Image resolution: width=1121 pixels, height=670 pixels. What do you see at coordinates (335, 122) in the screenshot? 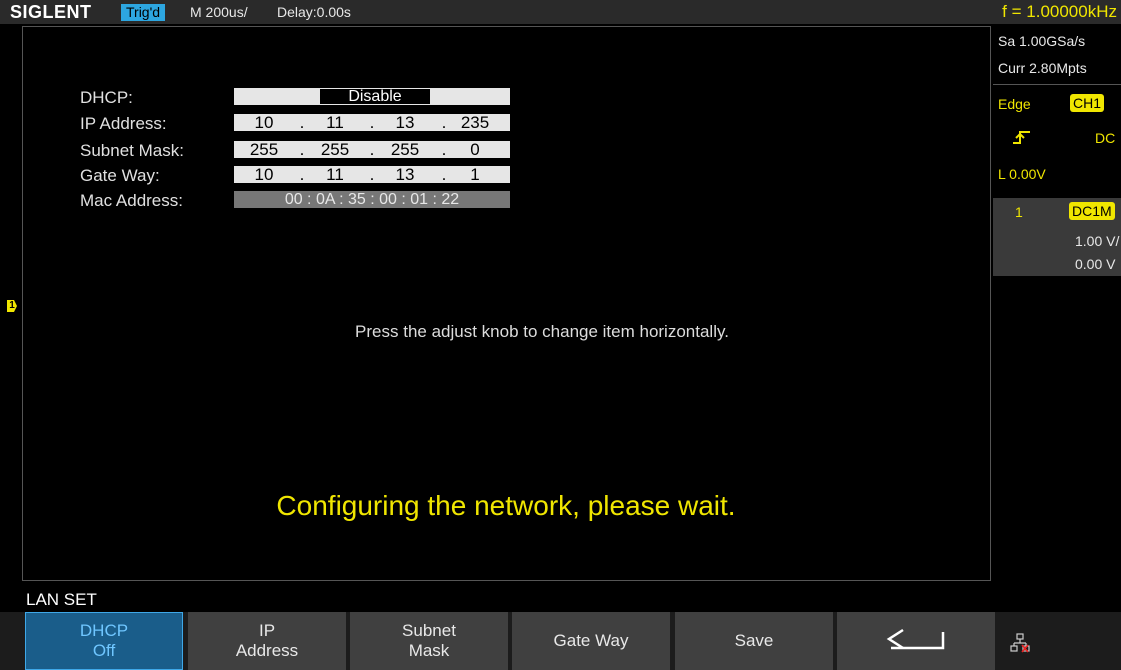
I see `ip-octet-2: 11` at bounding box center [335, 122].